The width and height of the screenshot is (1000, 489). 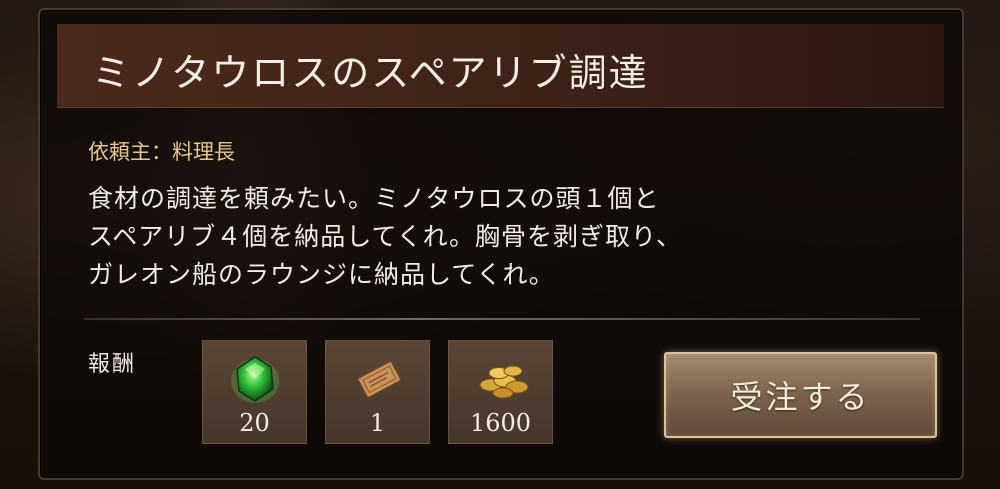 What do you see at coordinates (500, 423) in the screenshot?
I see `reward-count: 1600` at bounding box center [500, 423].